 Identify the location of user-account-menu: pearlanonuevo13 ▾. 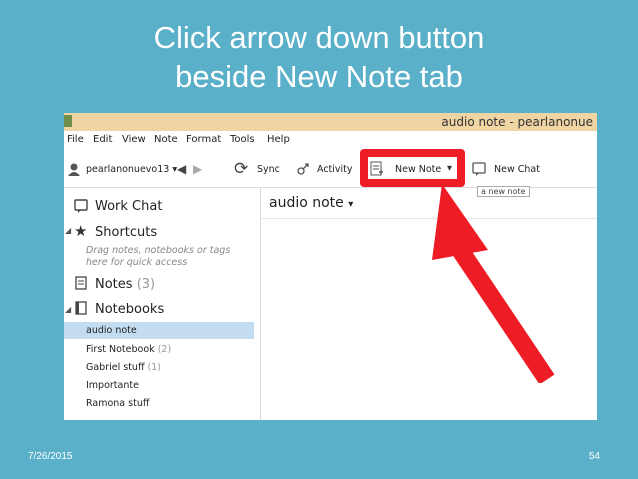
(131, 169).